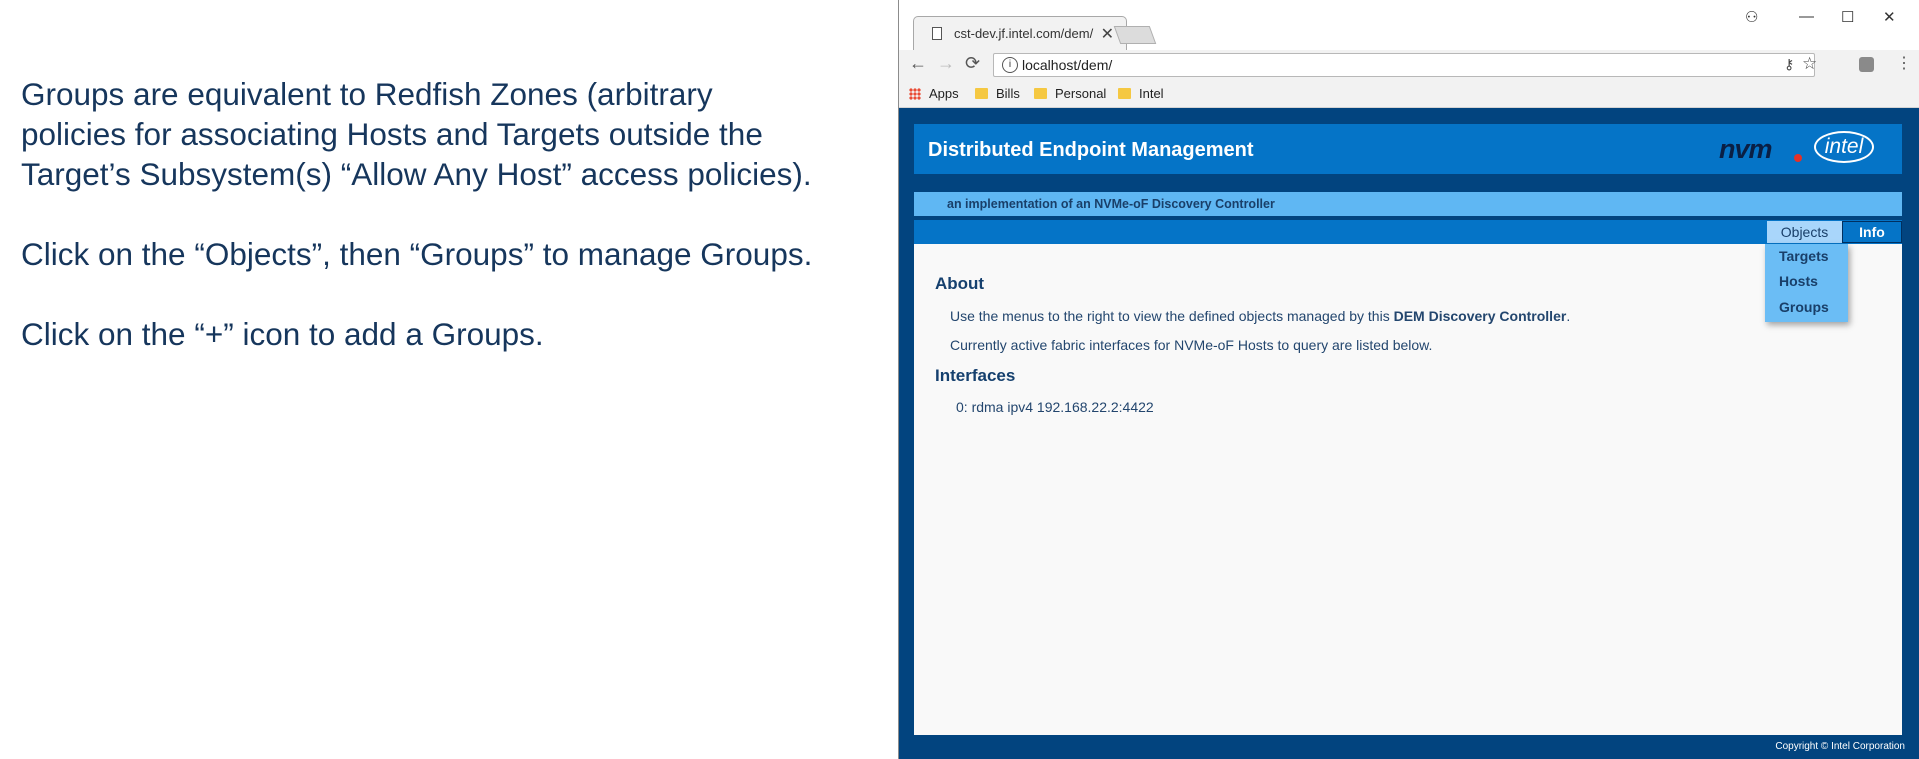 This screenshot has height=759, width=1919. Describe the element at coordinates (1067, 65) in the screenshot. I see `url-text: localhost/dem/` at that location.